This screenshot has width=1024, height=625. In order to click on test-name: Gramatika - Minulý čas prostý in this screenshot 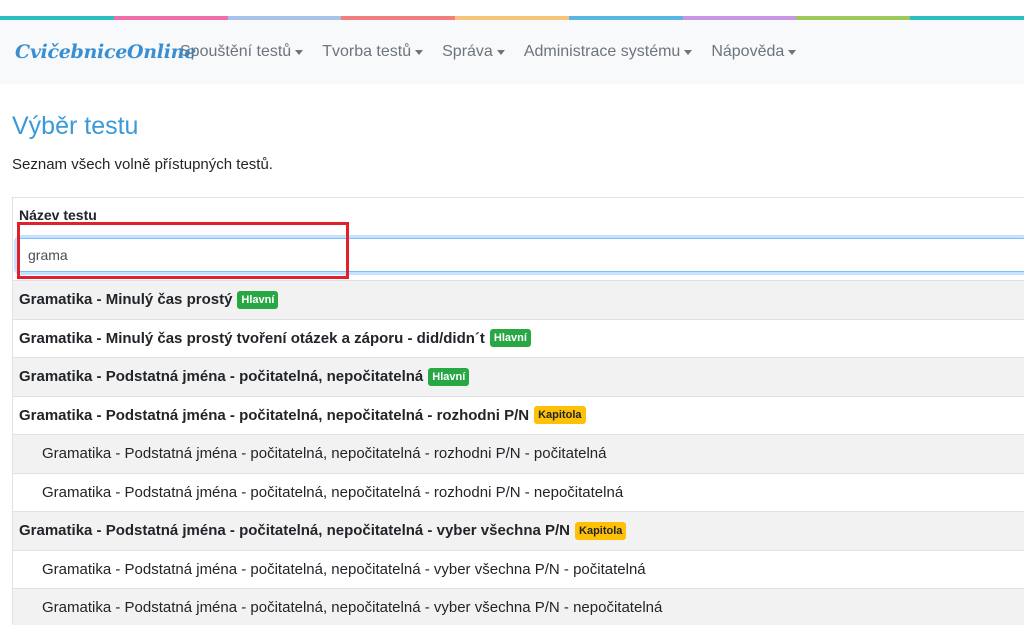, I will do `click(126, 300)`.